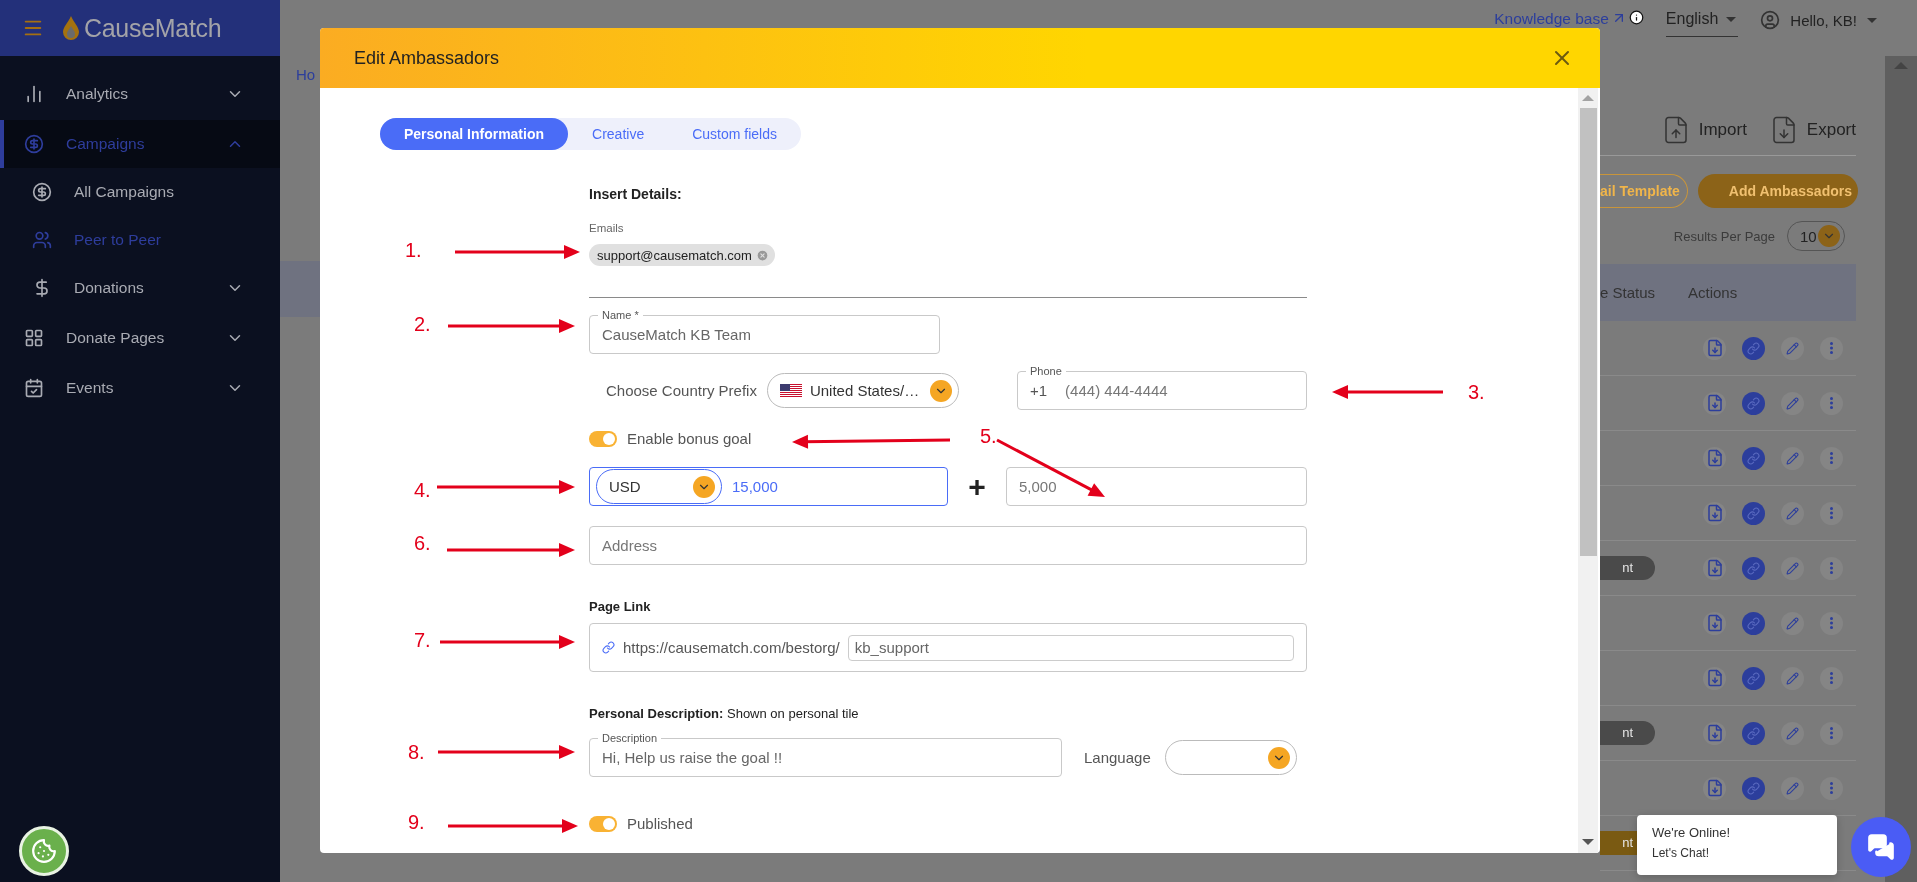 Image resolution: width=1917 pixels, height=882 pixels. Describe the element at coordinates (704, 486) in the screenshot. I see `chevron-down-icon` at that location.